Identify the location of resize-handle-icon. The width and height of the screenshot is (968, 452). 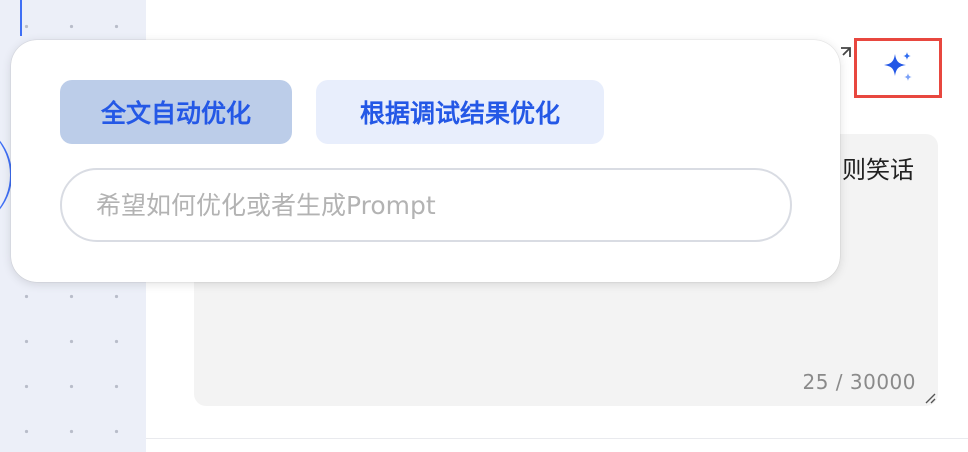
(930, 398).